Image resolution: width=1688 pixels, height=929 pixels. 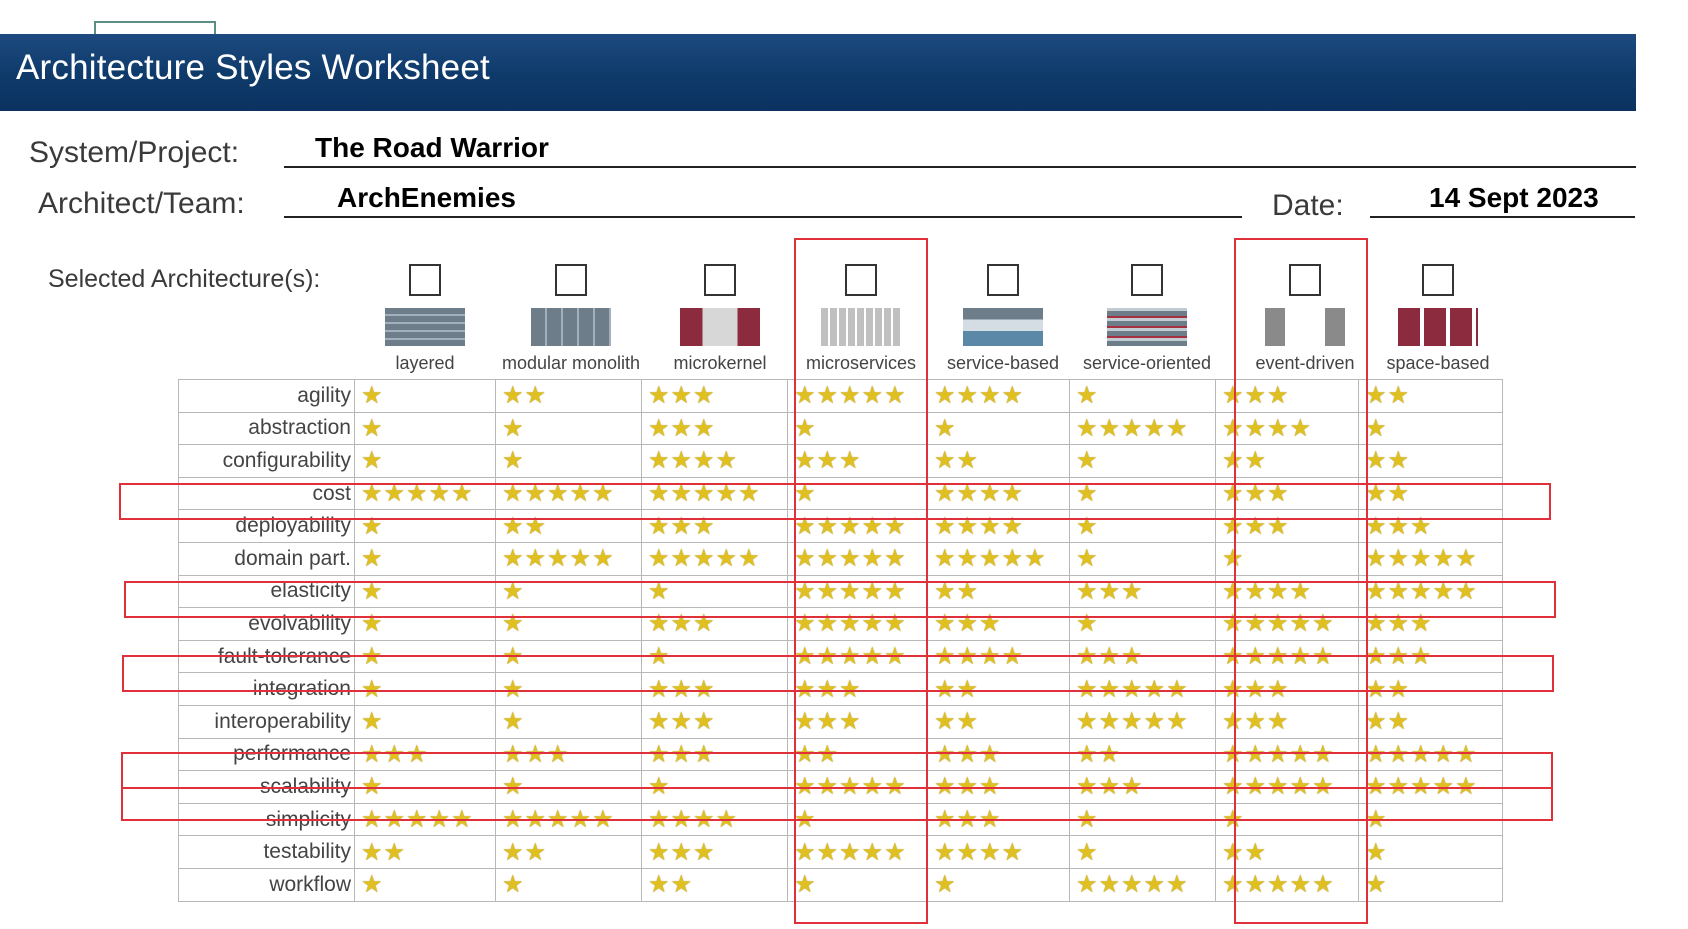 What do you see at coordinates (266, 689) in the screenshot?
I see `metric-label: integration` at bounding box center [266, 689].